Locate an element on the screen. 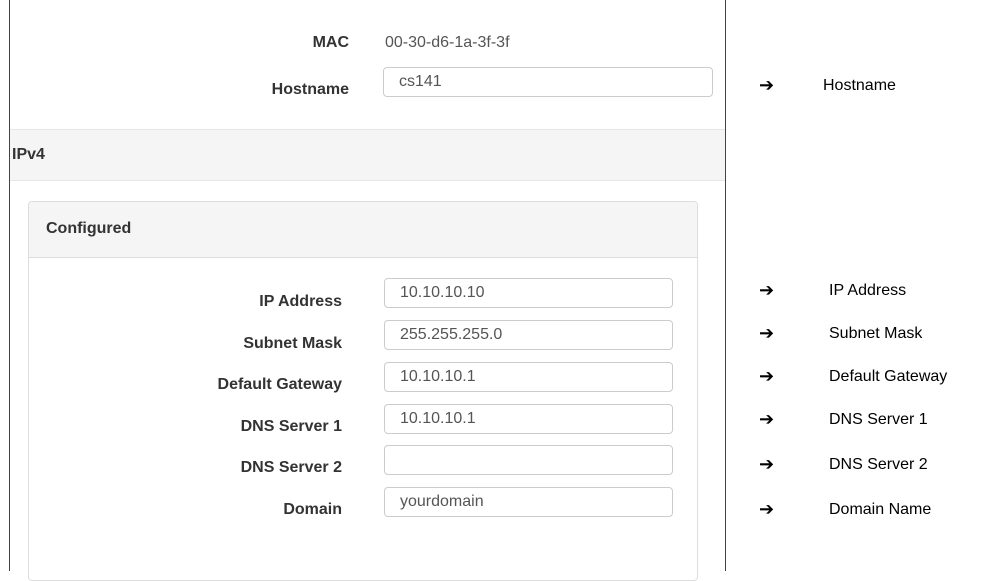 The width and height of the screenshot is (989, 581). mac-value: 00-30-d6-1a-3f-3f is located at coordinates (447, 42).